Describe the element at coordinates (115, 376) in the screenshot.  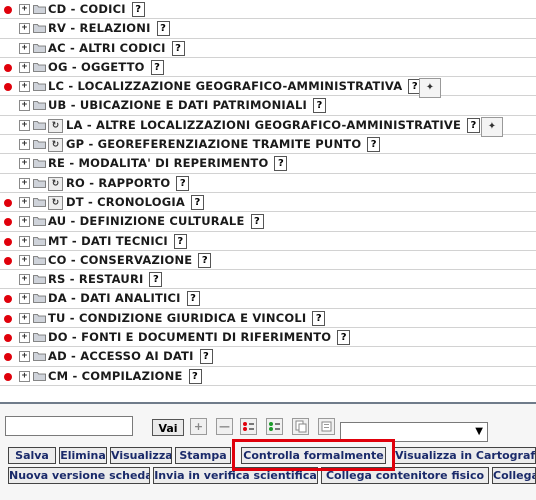
I see `section-code: CM - COMPILAZIONE` at that location.